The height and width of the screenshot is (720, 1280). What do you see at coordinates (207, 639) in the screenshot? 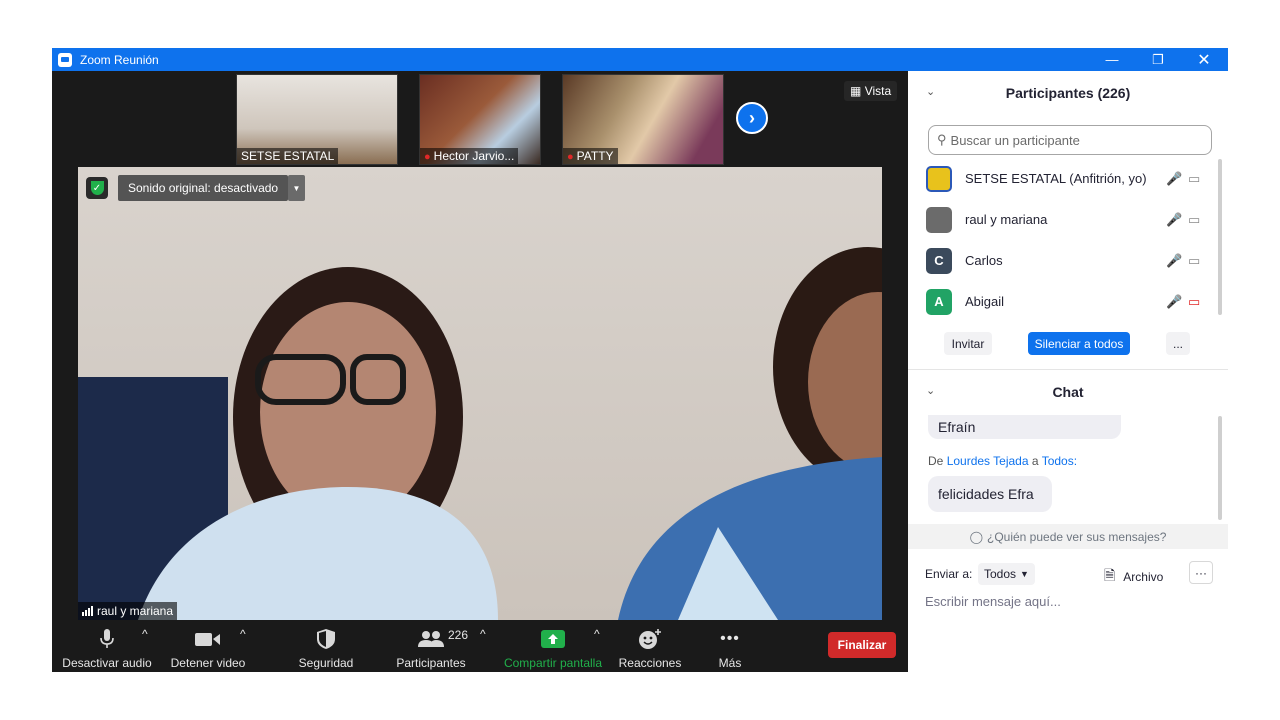
I see `video-camera-icon` at bounding box center [207, 639].